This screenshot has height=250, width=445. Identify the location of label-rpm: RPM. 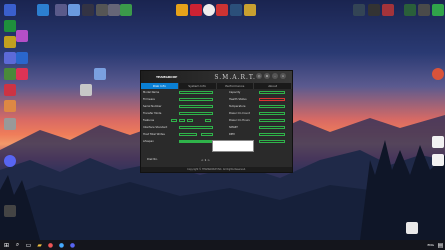
(232, 134).